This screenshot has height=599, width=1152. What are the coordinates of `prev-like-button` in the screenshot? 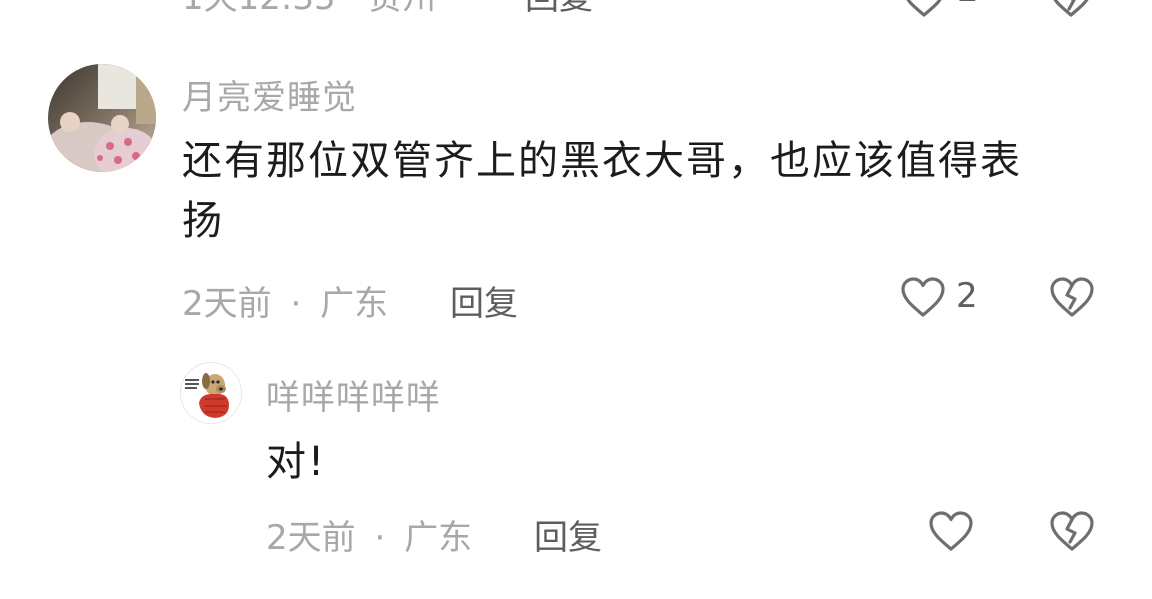 It's located at (924, 9).